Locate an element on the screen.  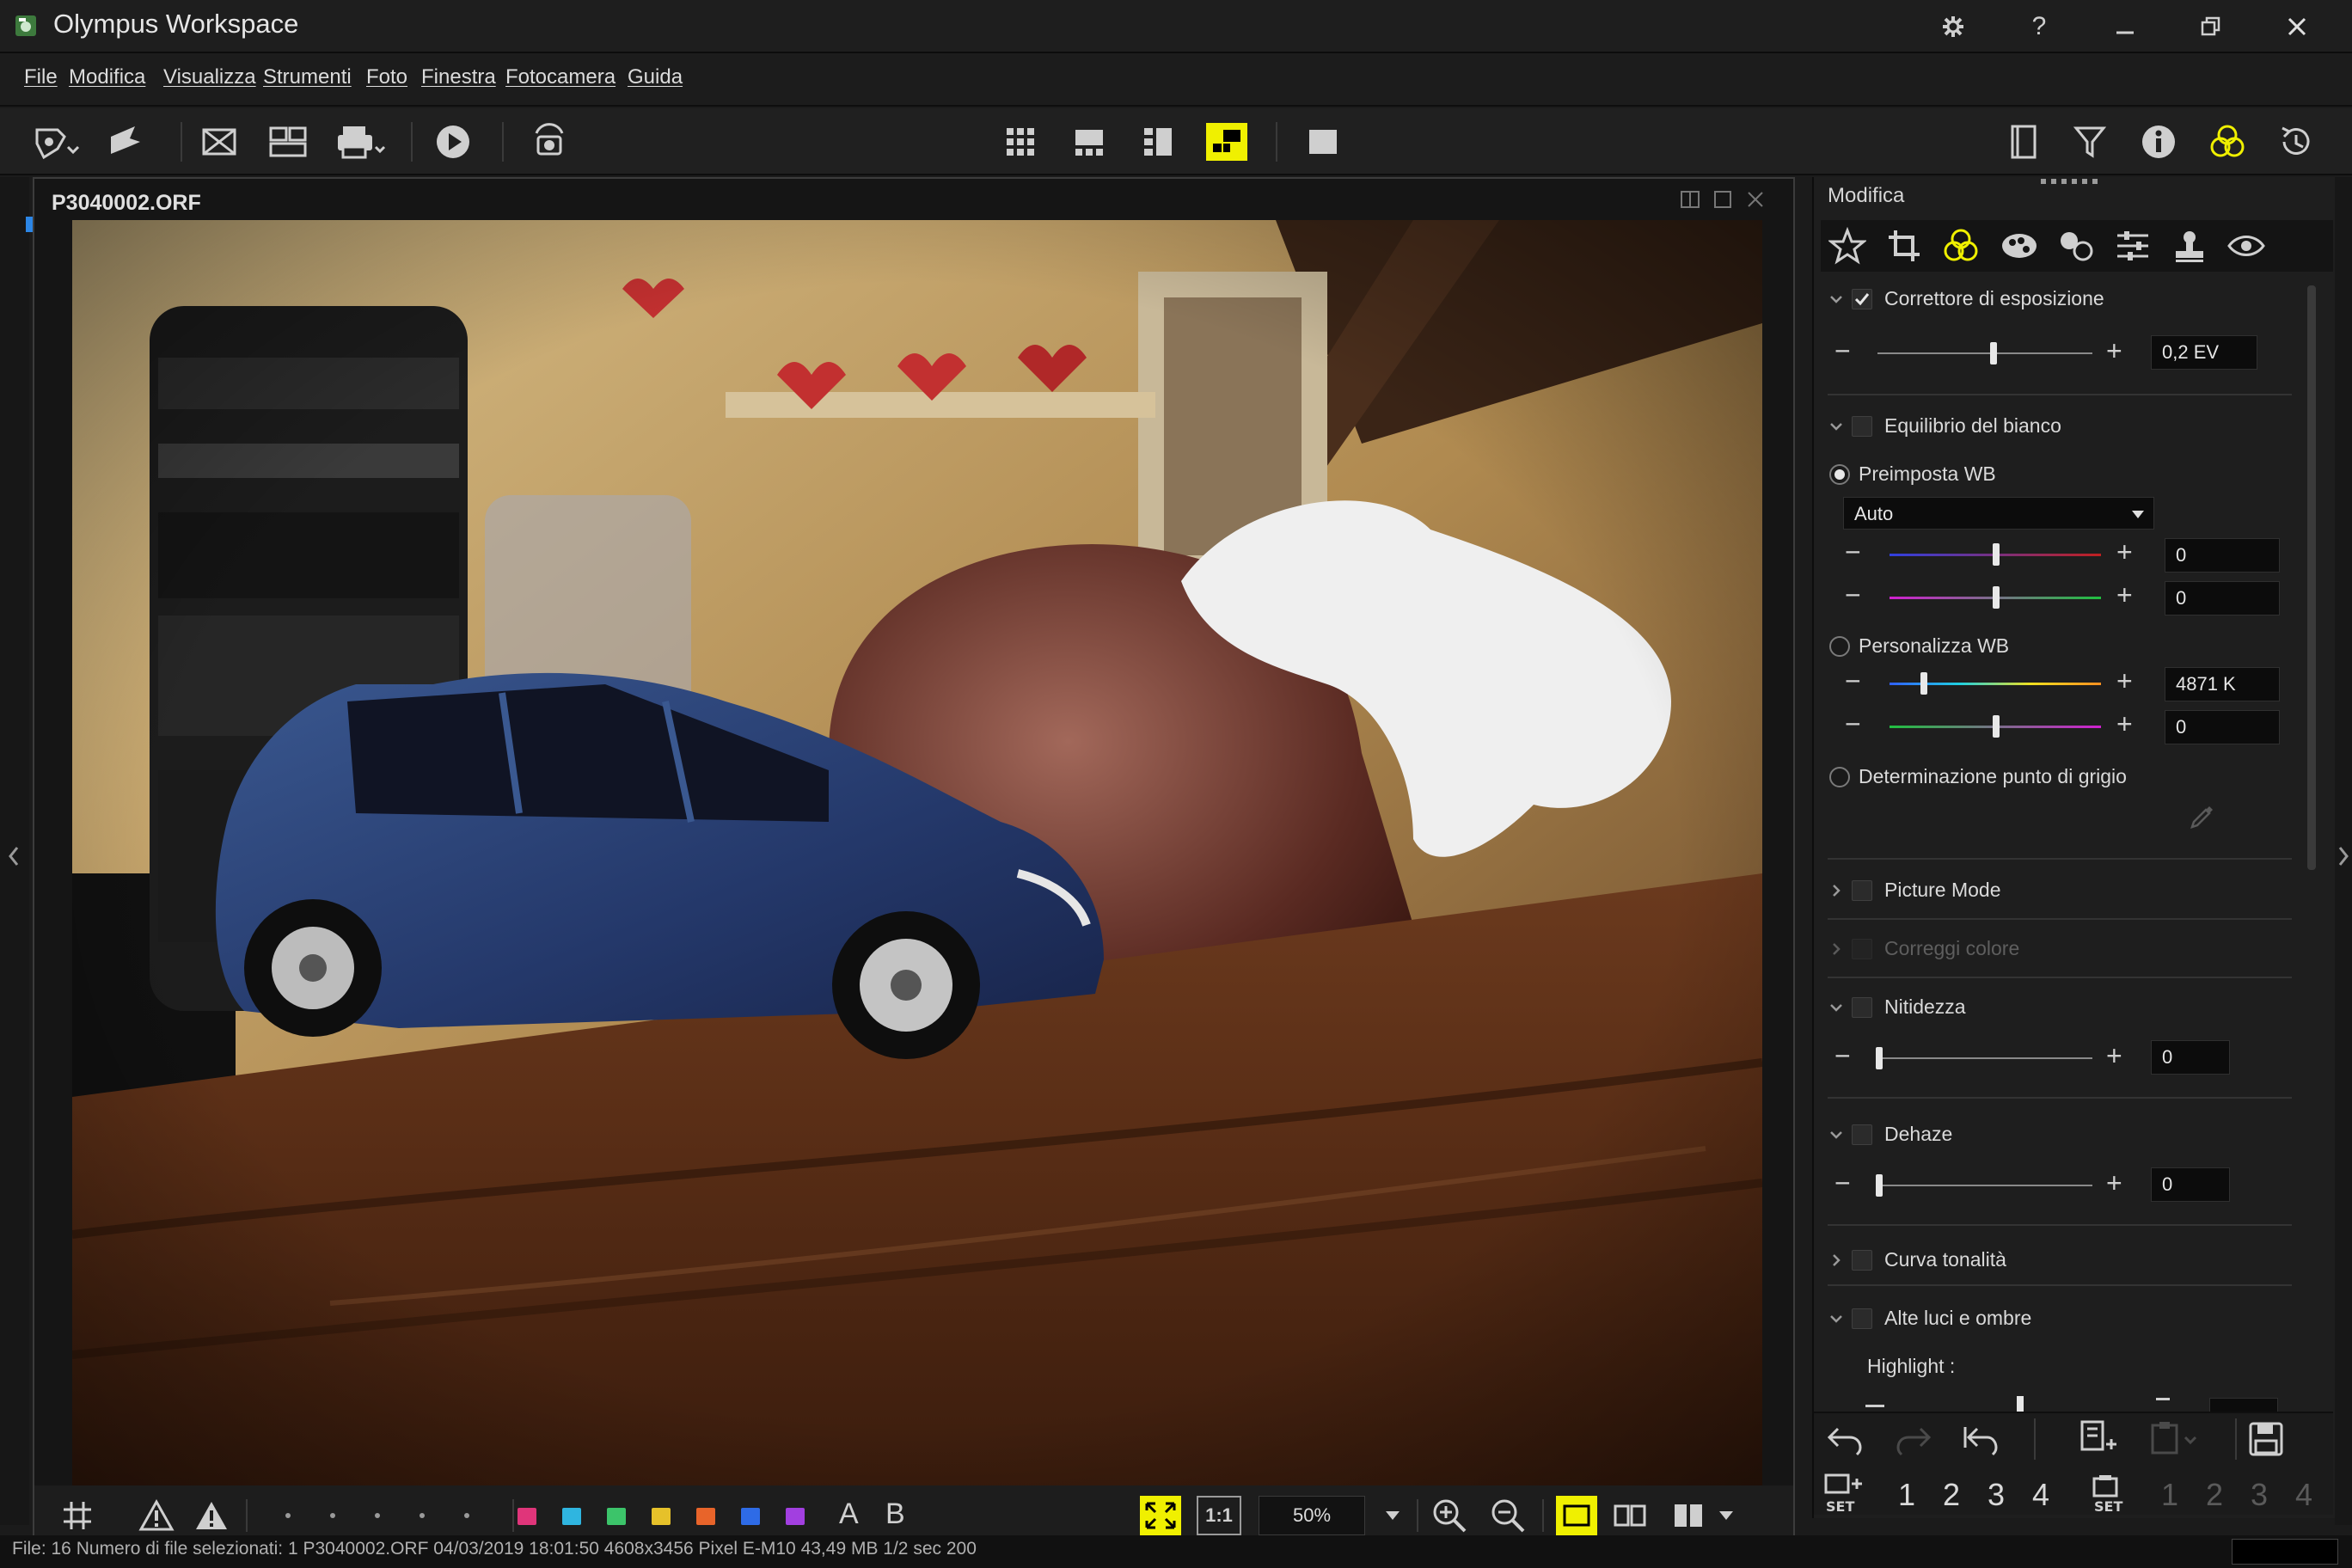
dehaze-collapse-icon is located at coordinates (1836, 1134).